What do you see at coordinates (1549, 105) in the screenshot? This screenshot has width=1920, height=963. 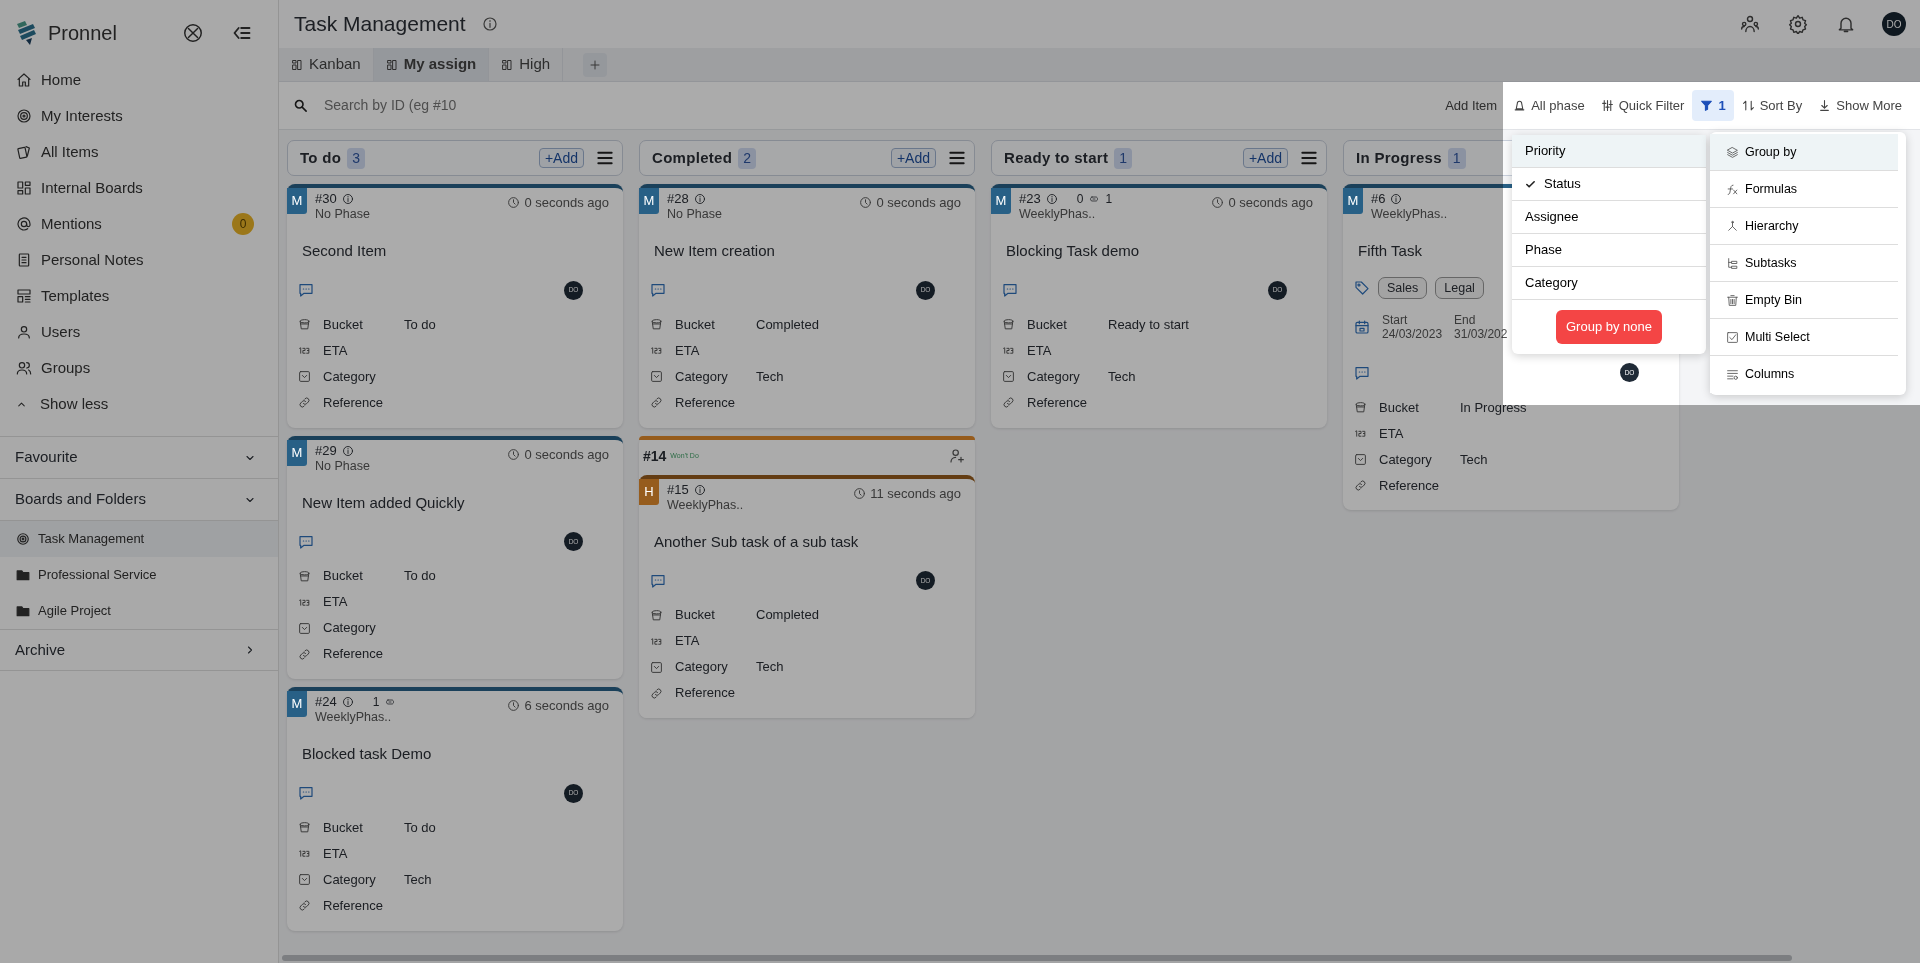 I see `phase-button: All phase` at bounding box center [1549, 105].